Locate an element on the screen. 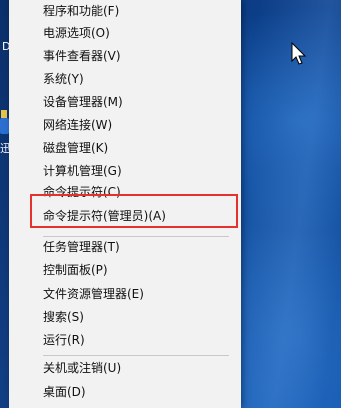  menu-item-power-options: 电源选项(O) is located at coordinates (125, 33).